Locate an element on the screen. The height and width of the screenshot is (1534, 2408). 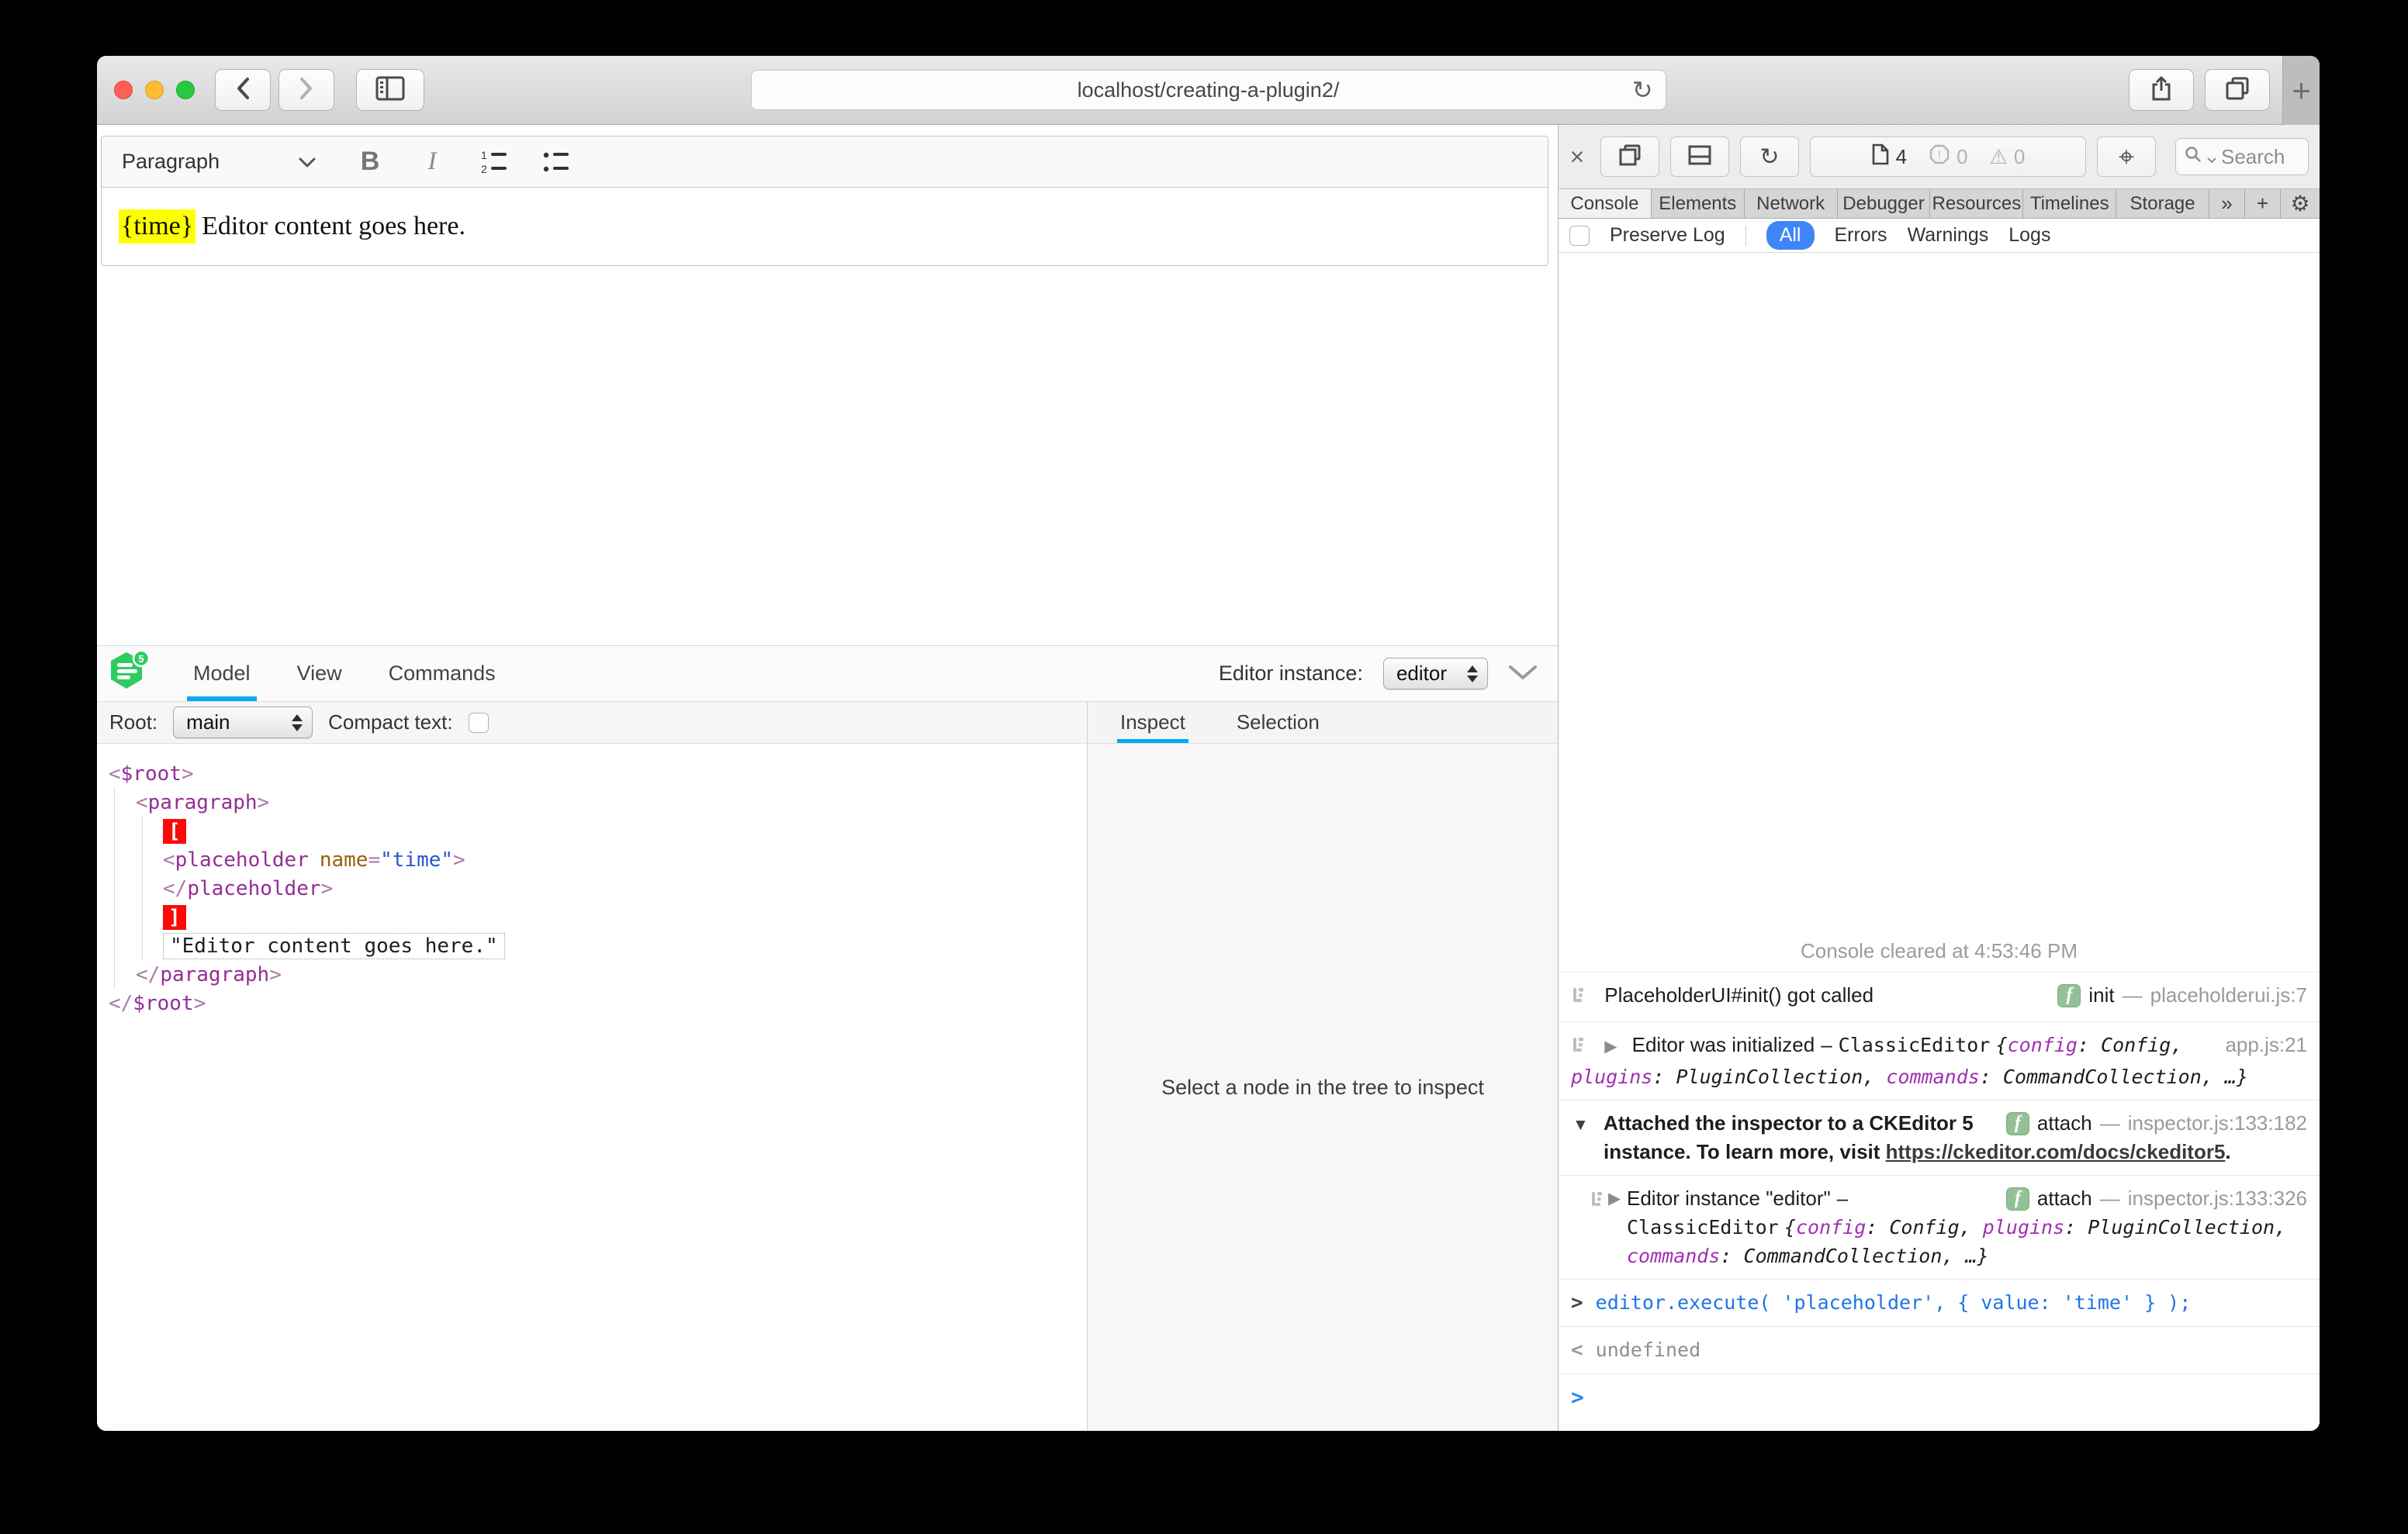
tree-selection-end: ] is located at coordinates (598, 917).